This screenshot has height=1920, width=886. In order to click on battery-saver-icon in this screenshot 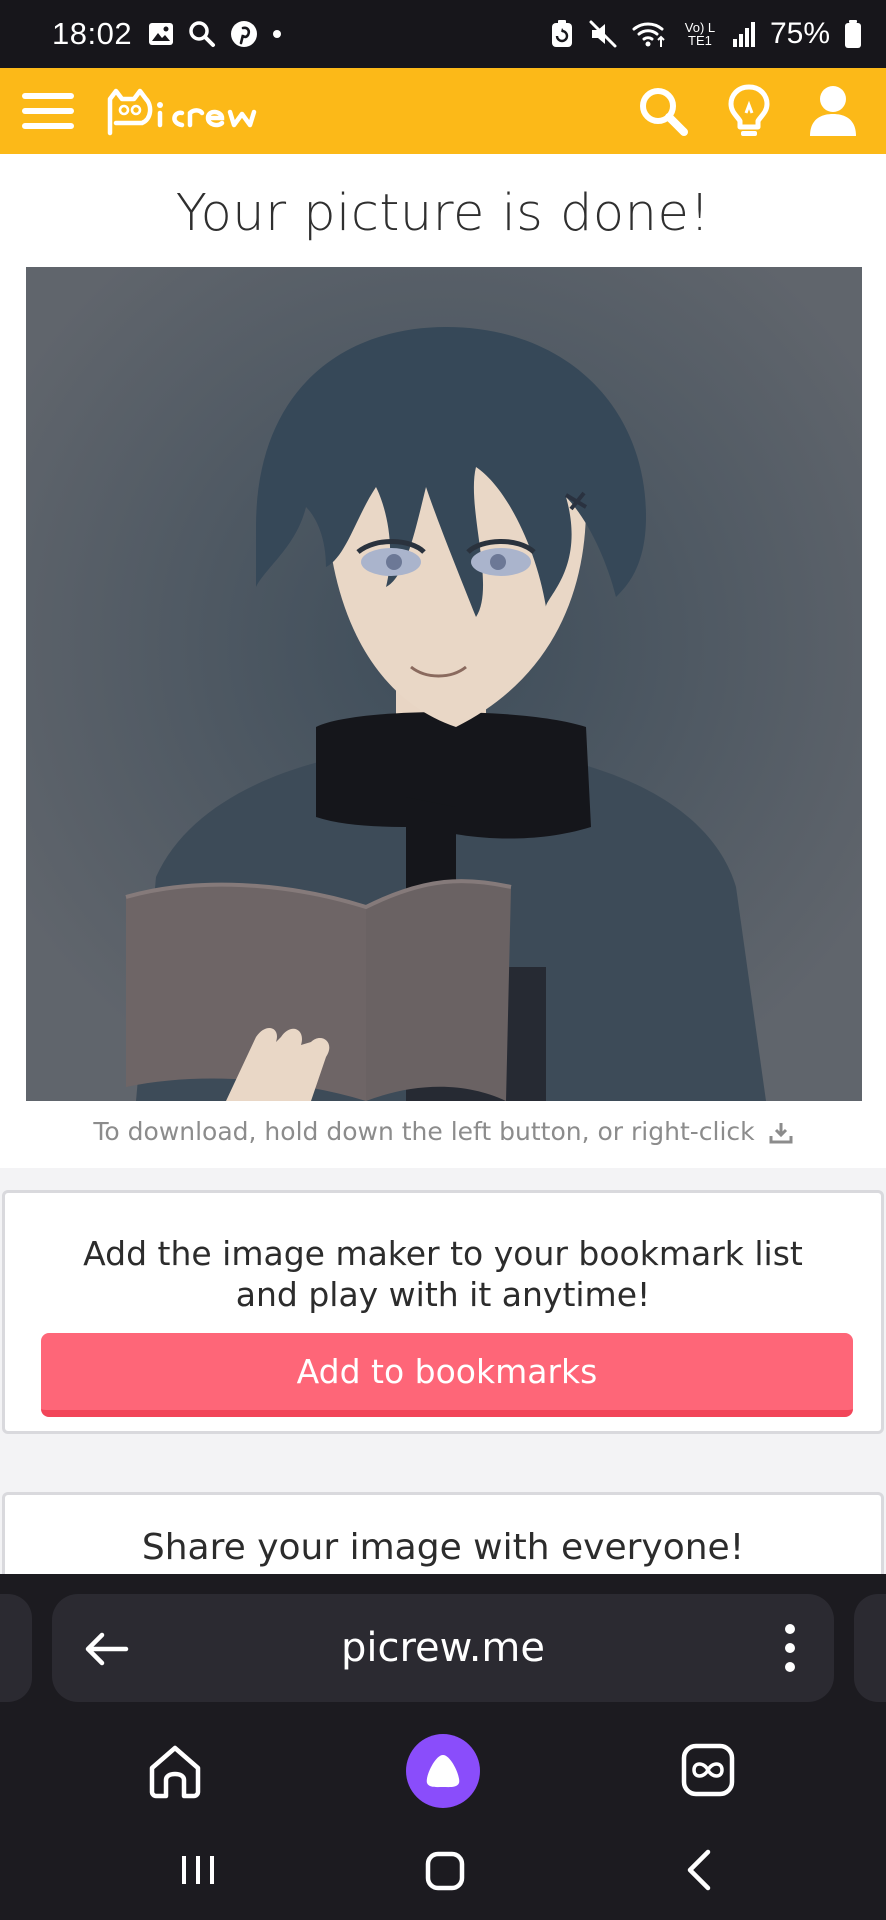, I will do `click(562, 34)`.